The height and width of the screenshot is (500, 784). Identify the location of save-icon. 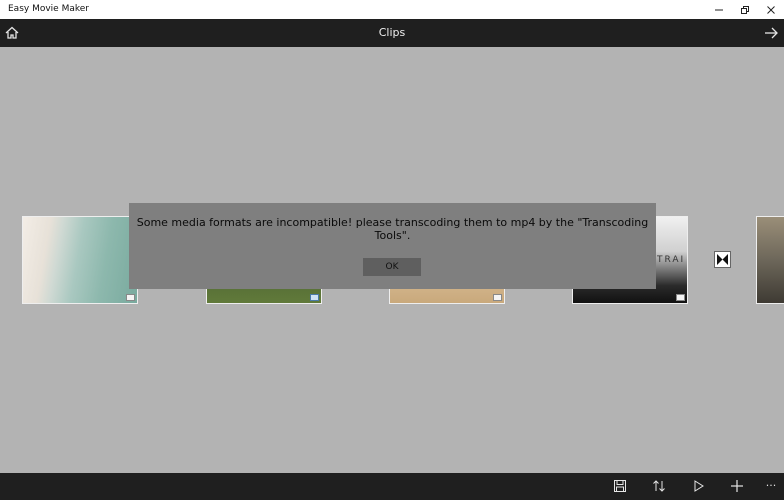
(620, 486).